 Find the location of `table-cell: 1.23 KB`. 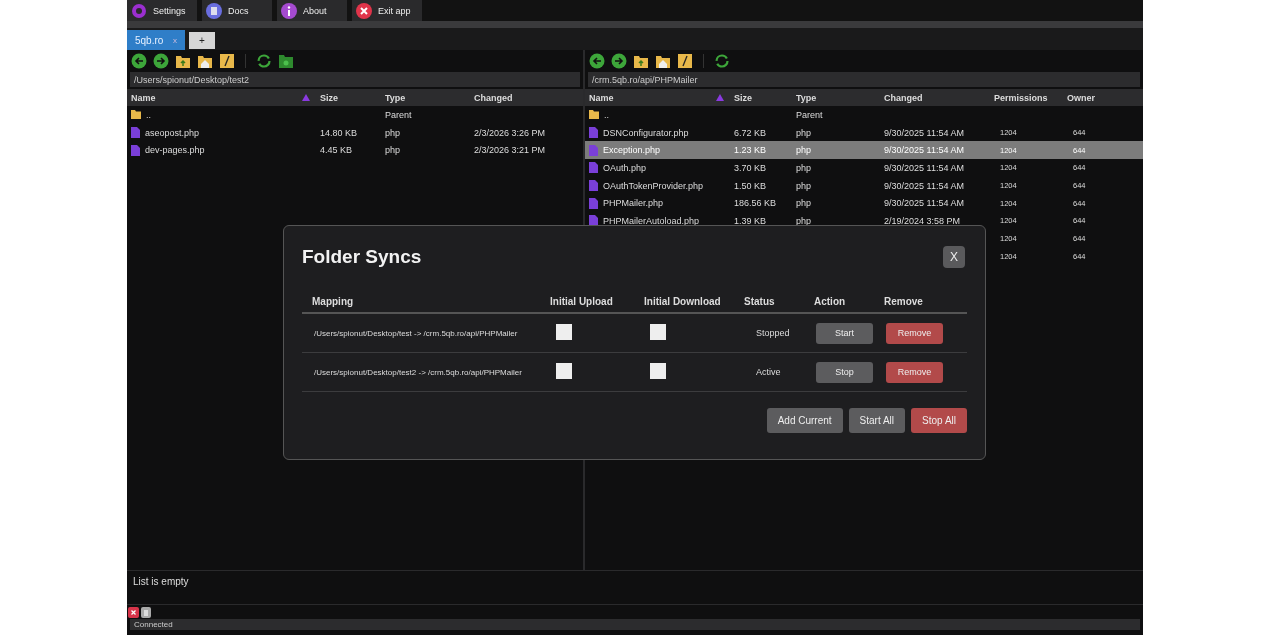

table-cell: 1.23 KB is located at coordinates (750, 150).